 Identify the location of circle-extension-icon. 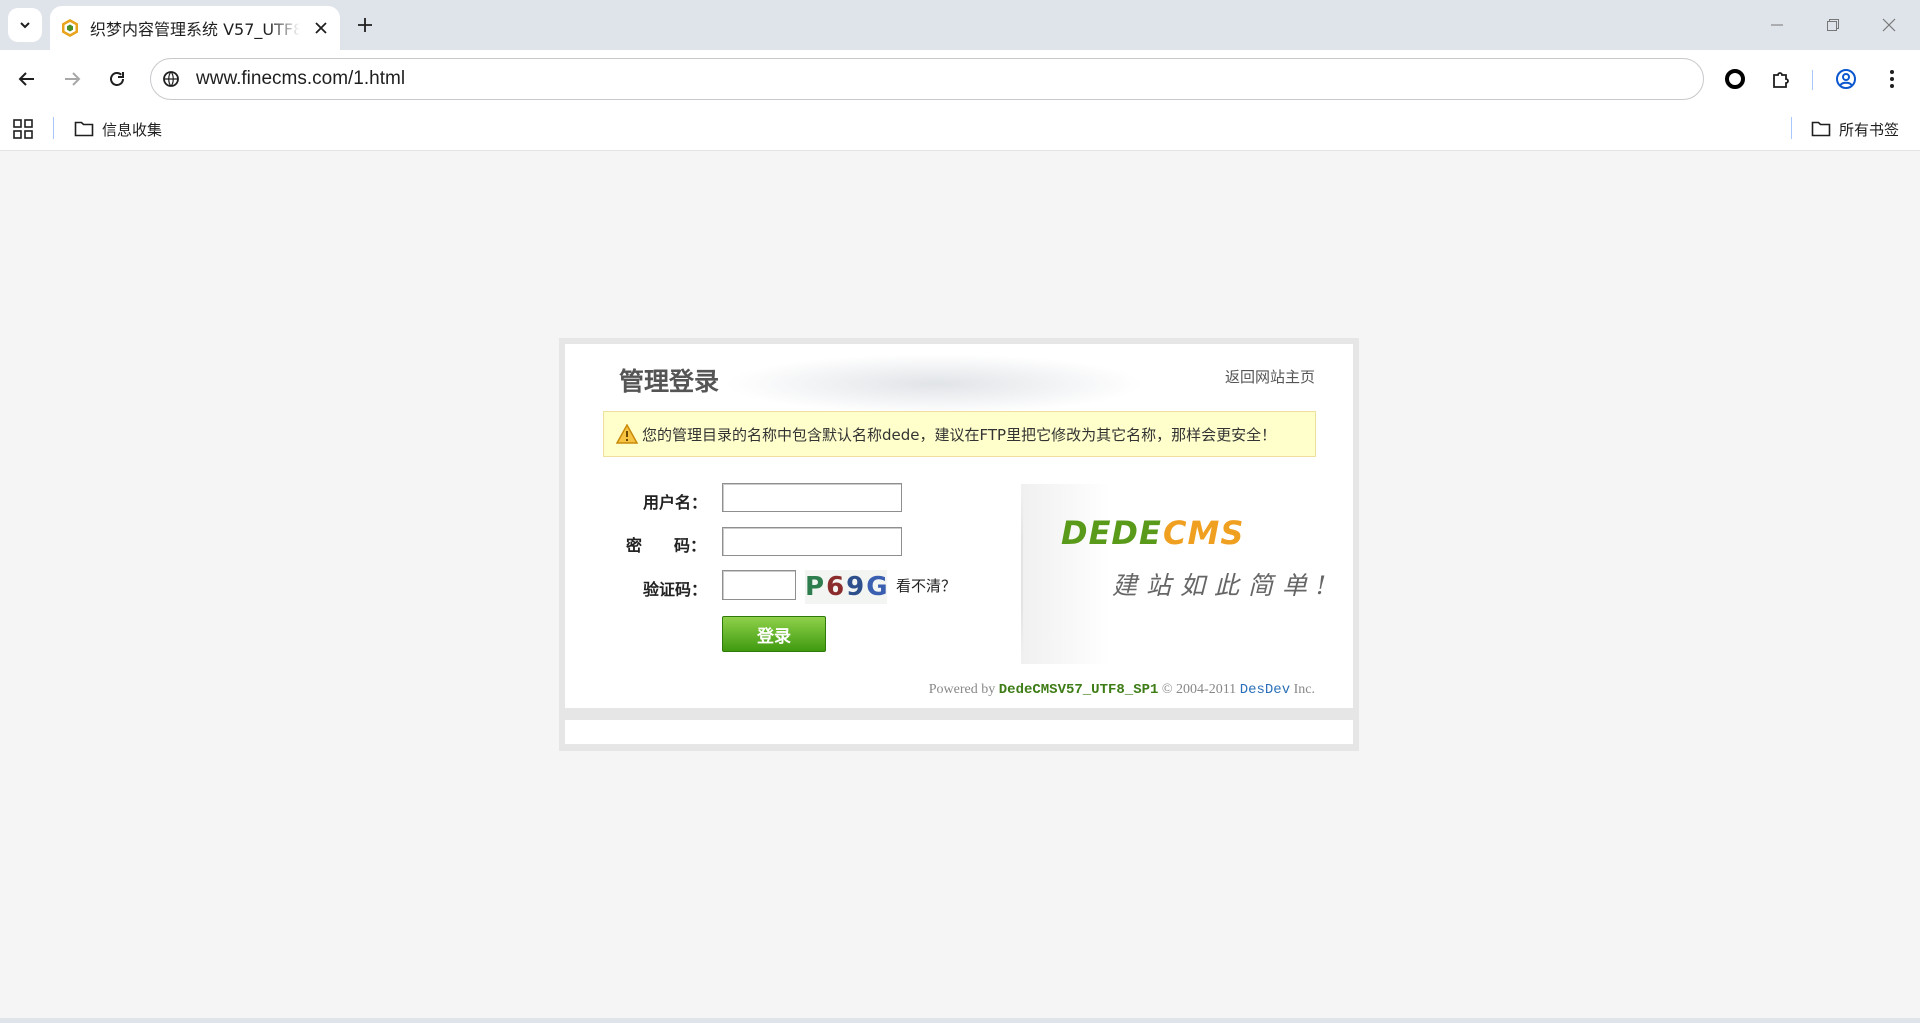
(1735, 79).